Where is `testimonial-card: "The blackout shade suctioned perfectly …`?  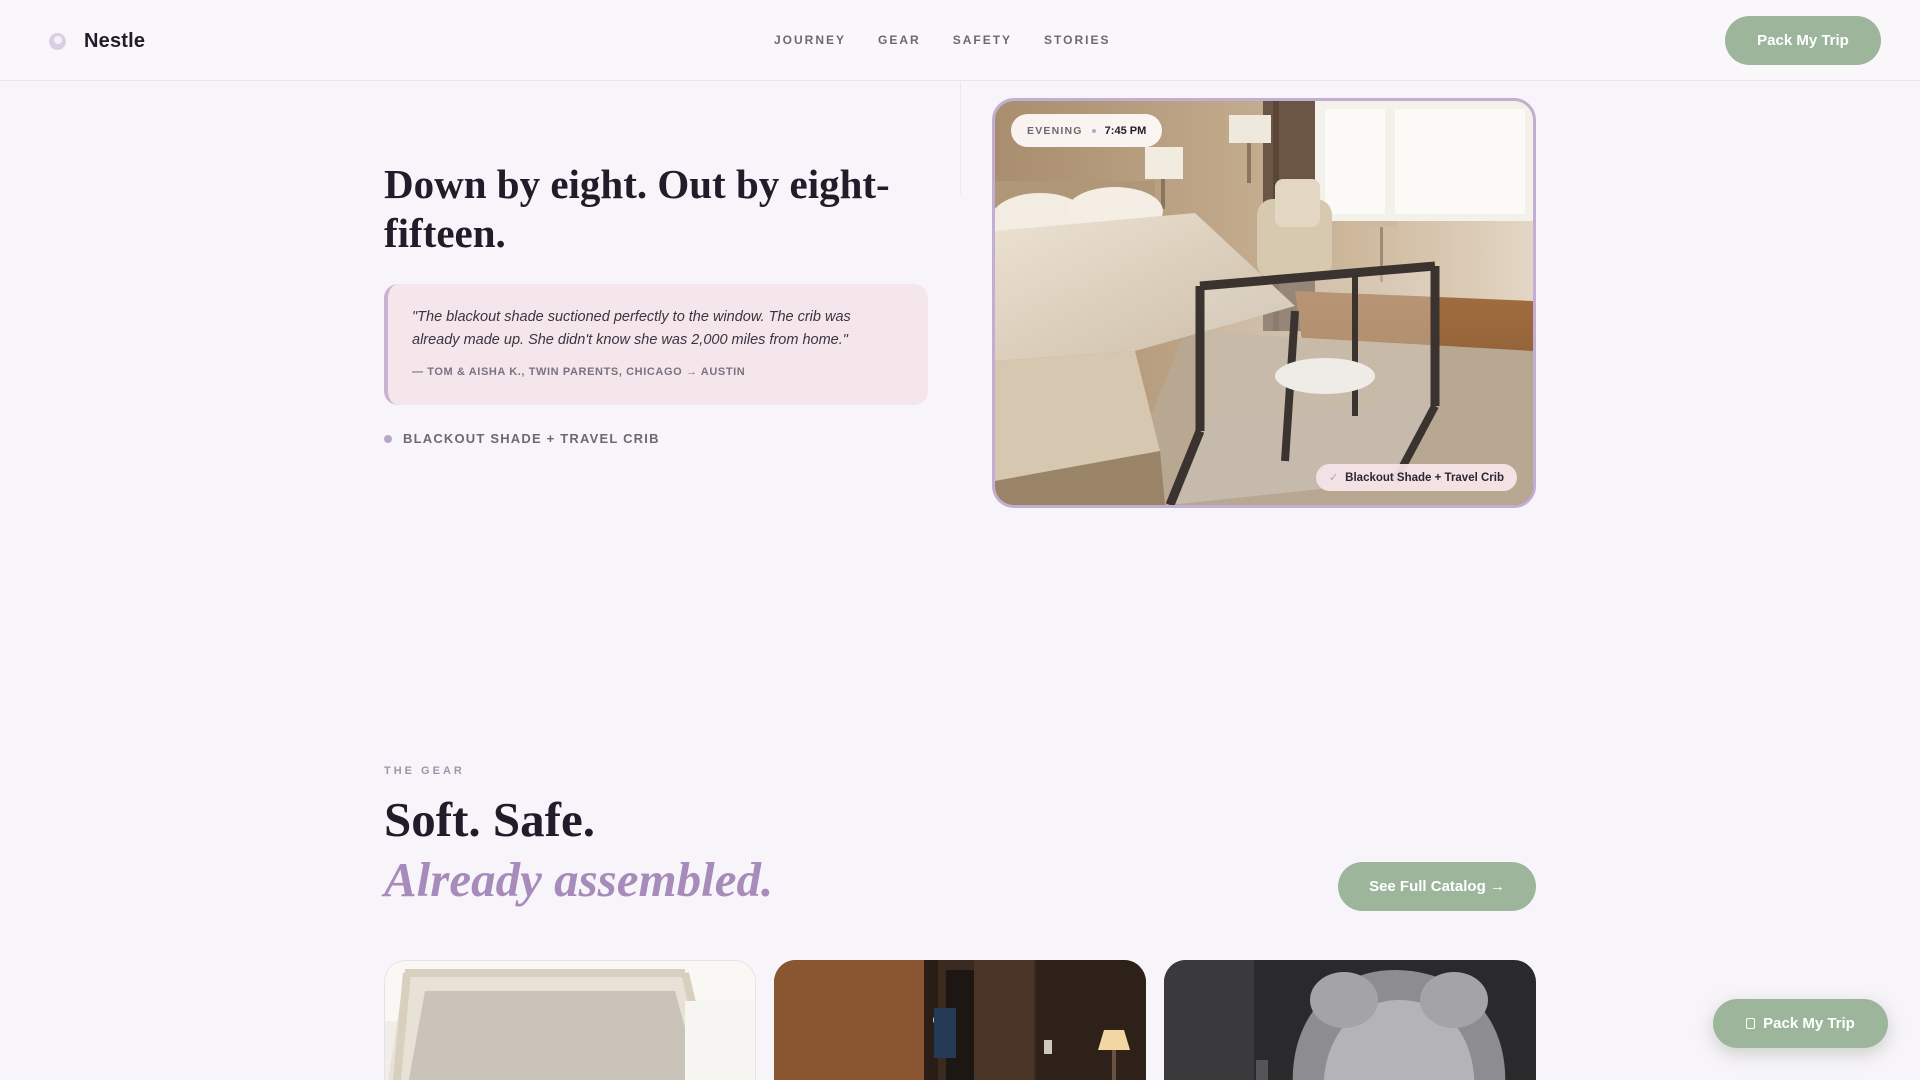
testimonial-card: "The blackout shade suctioned perfectly … is located at coordinates (656, 344).